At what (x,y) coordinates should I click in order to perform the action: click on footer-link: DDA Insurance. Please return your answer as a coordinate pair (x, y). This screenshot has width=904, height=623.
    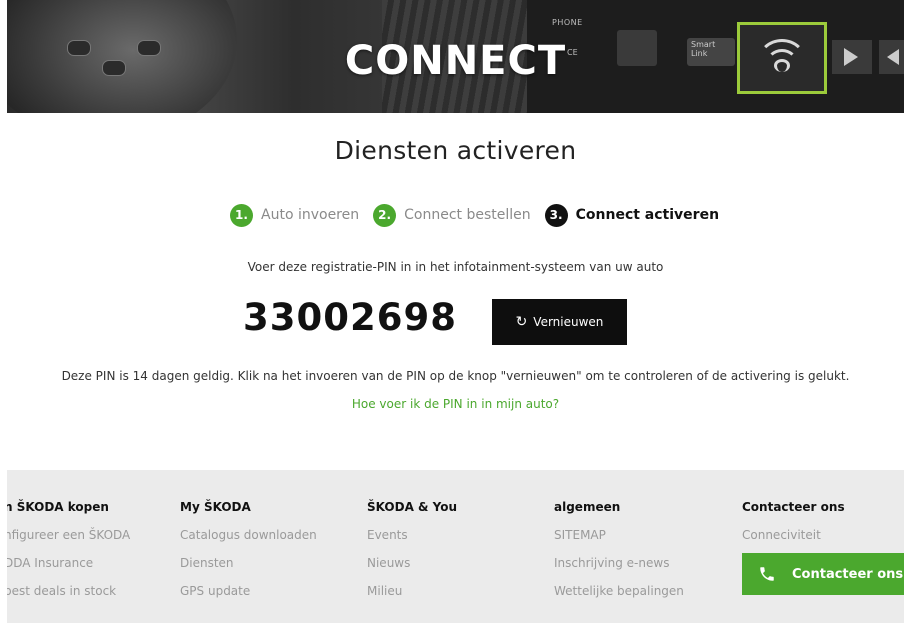
    Looking at the image, I should click on (68, 563).